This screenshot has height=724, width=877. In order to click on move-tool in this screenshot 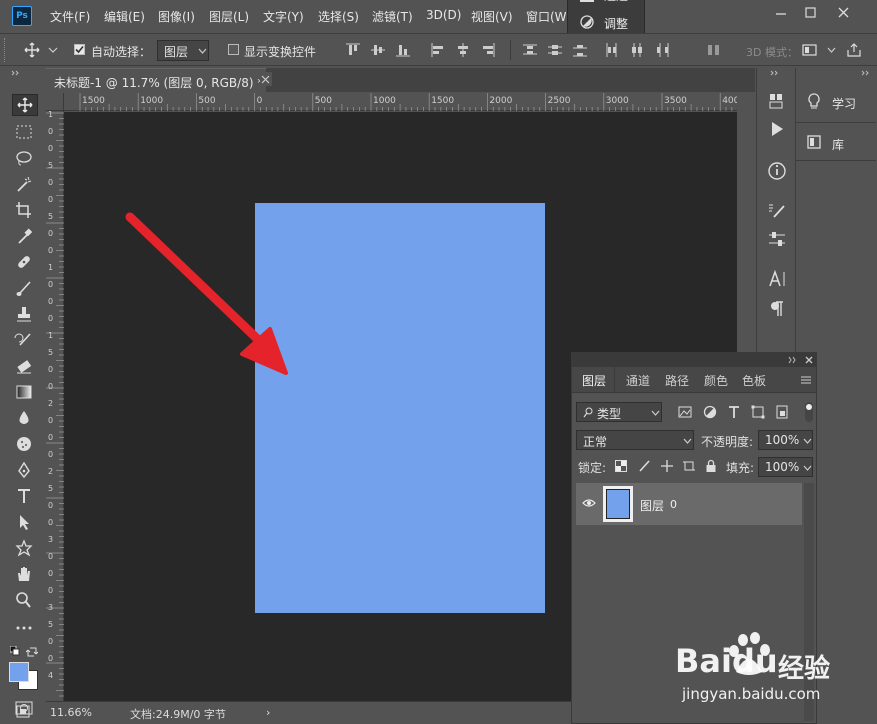, I will do `click(25, 105)`.